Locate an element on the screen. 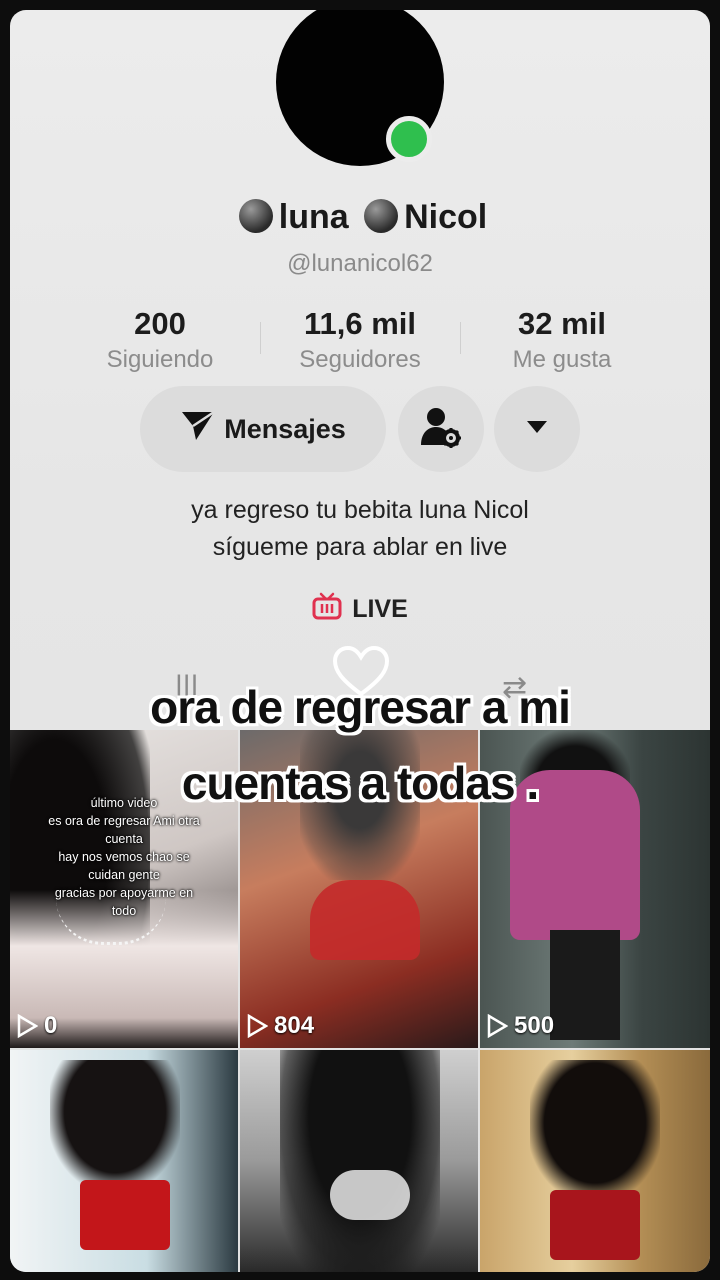  stat-followers: 11,6 mil Seguidores is located at coordinates (360, 340).